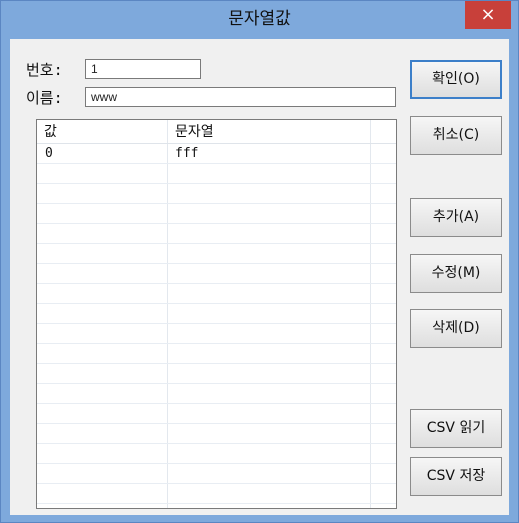 This screenshot has height=523, width=519. What do you see at coordinates (49, 153) in the screenshot?
I see `cell-value: 0` at bounding box center [49, 153].